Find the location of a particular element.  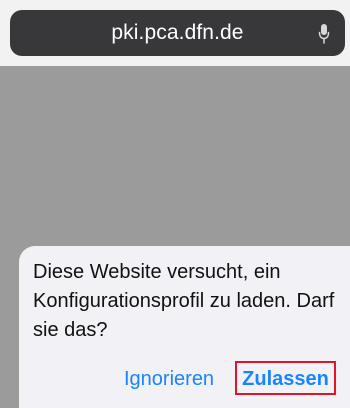

alert-actions: Ignorieren Zulassen is located at coordinates (184, 378).